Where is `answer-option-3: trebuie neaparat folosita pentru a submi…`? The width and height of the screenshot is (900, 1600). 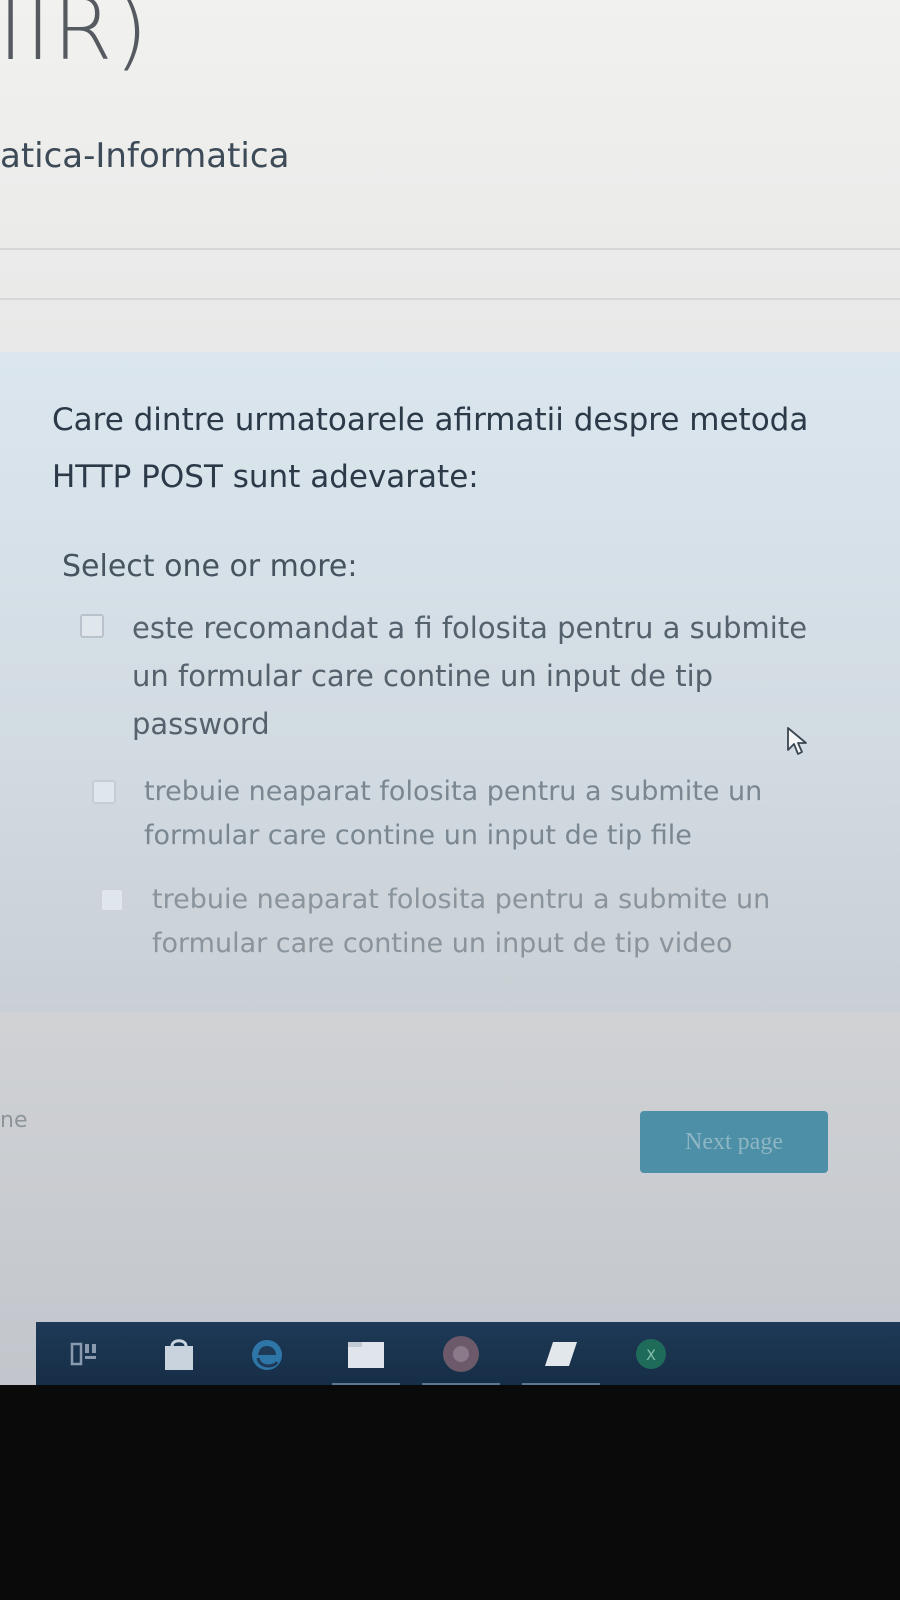
answer-option-3: trebuie neaparat folosita pentru a submi… is located at coordinates (460, 922).